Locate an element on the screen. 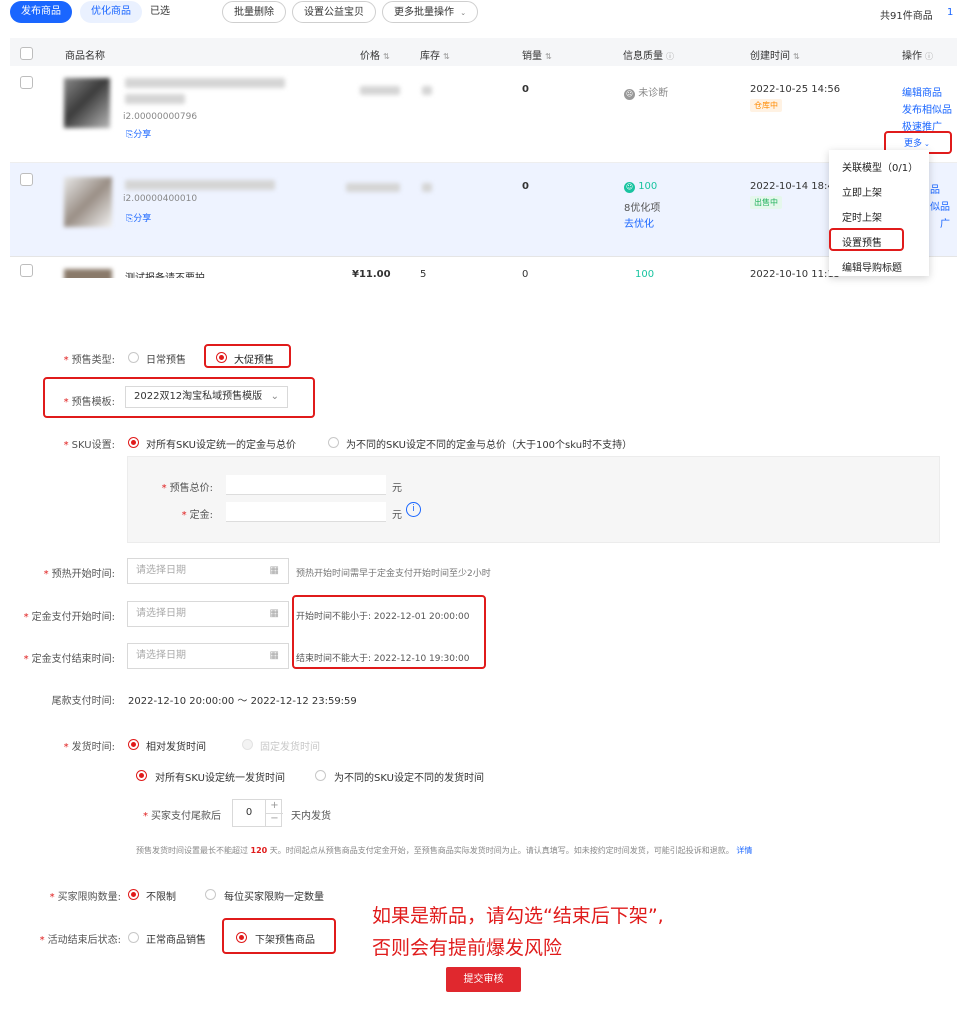 The width and height of the screenshot is (957, 1031). radio-ship-sku-uniform is located at coordinates (141, 775).